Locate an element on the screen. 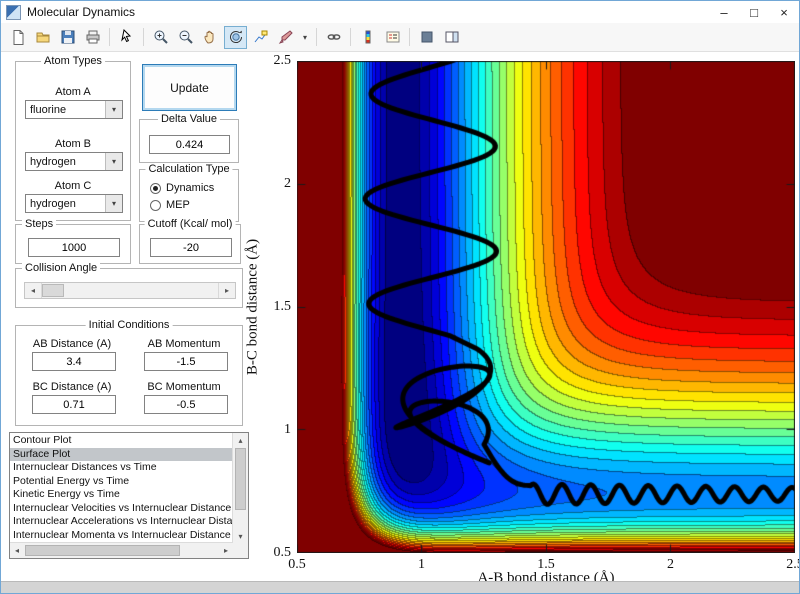  radio-dynamics: Dynamics is located at coordinates (182, 188).